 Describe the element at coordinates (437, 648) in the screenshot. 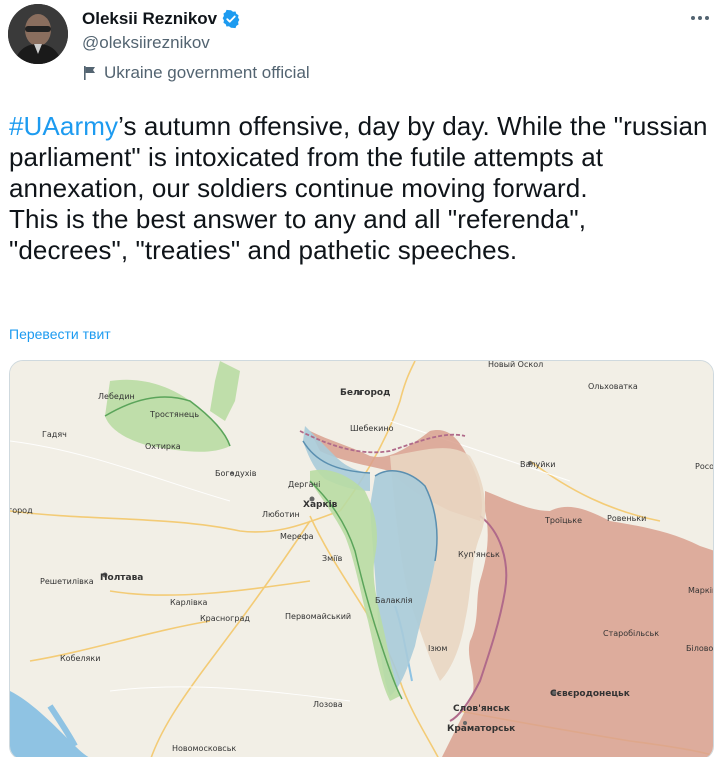

I see `map-label-izium: Ізюм` at that location.